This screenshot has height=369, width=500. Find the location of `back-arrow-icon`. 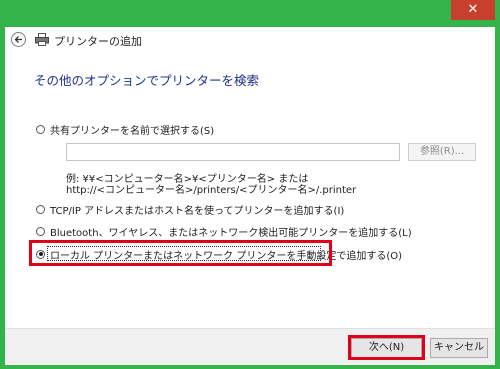

back-arrow-icon is located at coordinates (18, 39).